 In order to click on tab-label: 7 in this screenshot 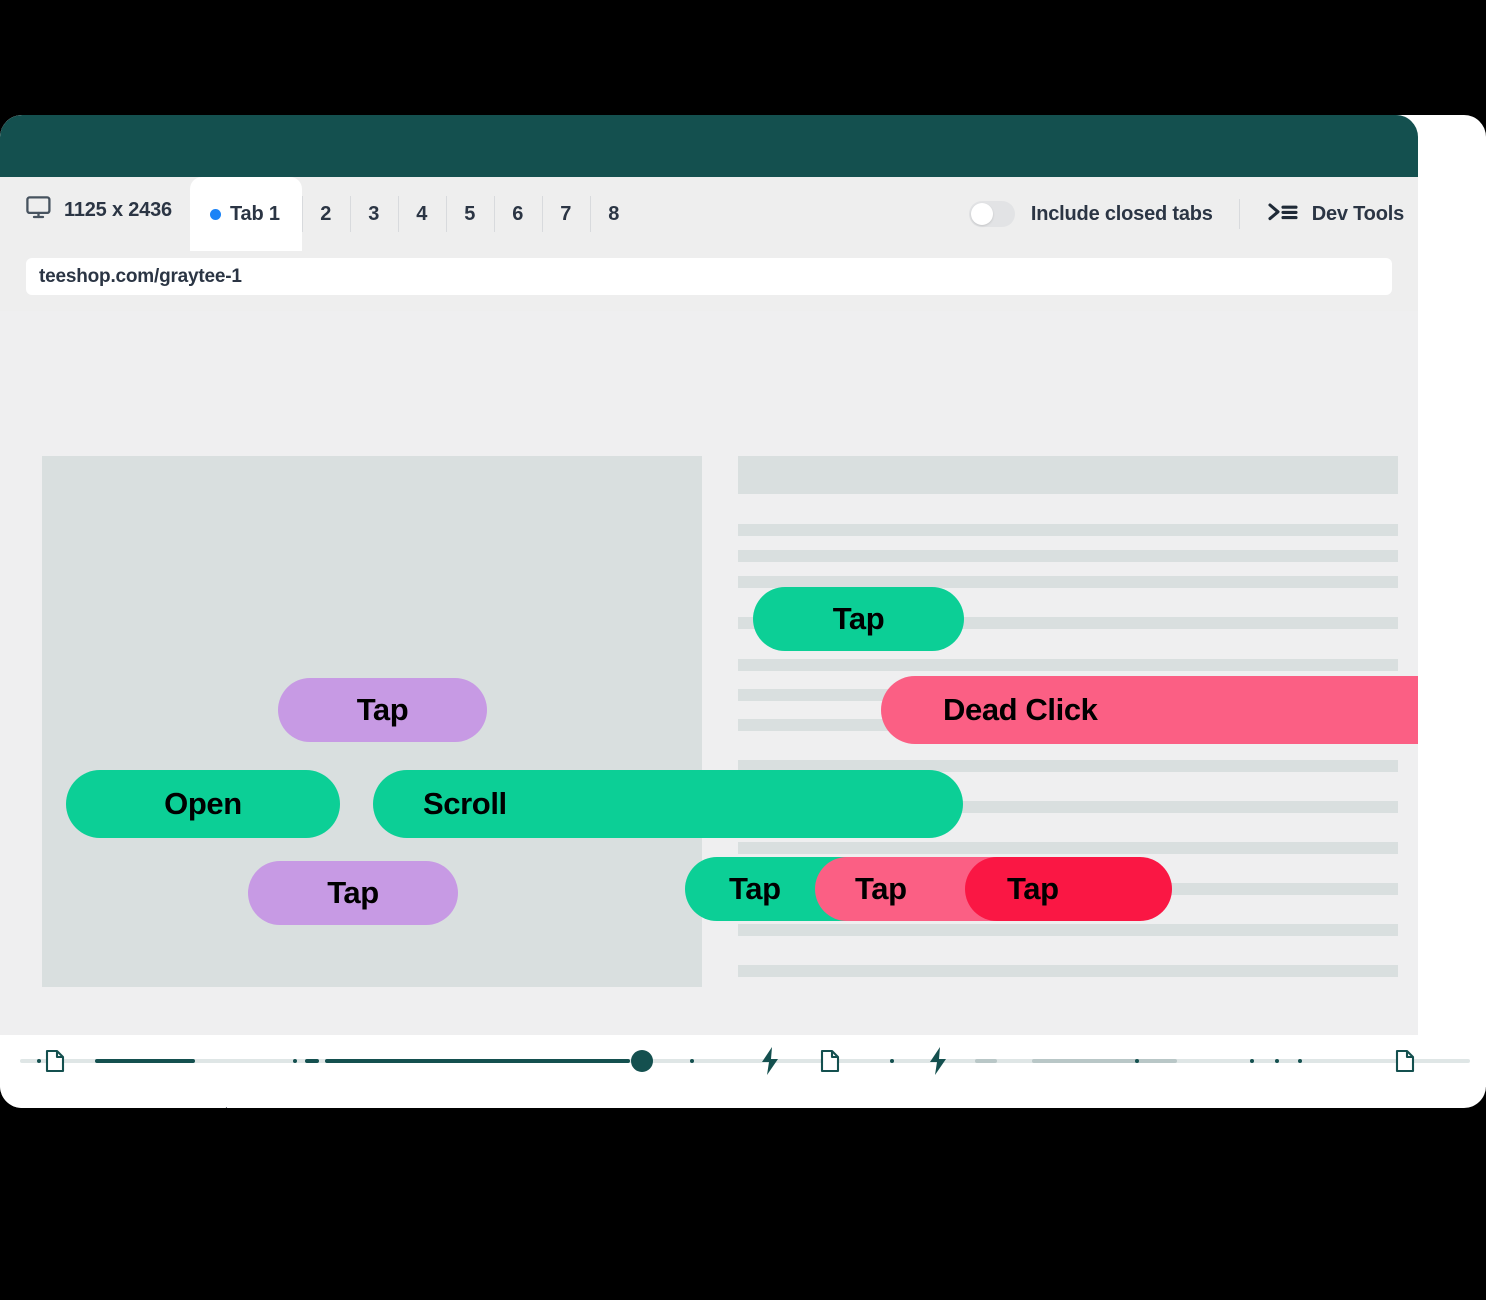, I will do `click(566, 213)`.